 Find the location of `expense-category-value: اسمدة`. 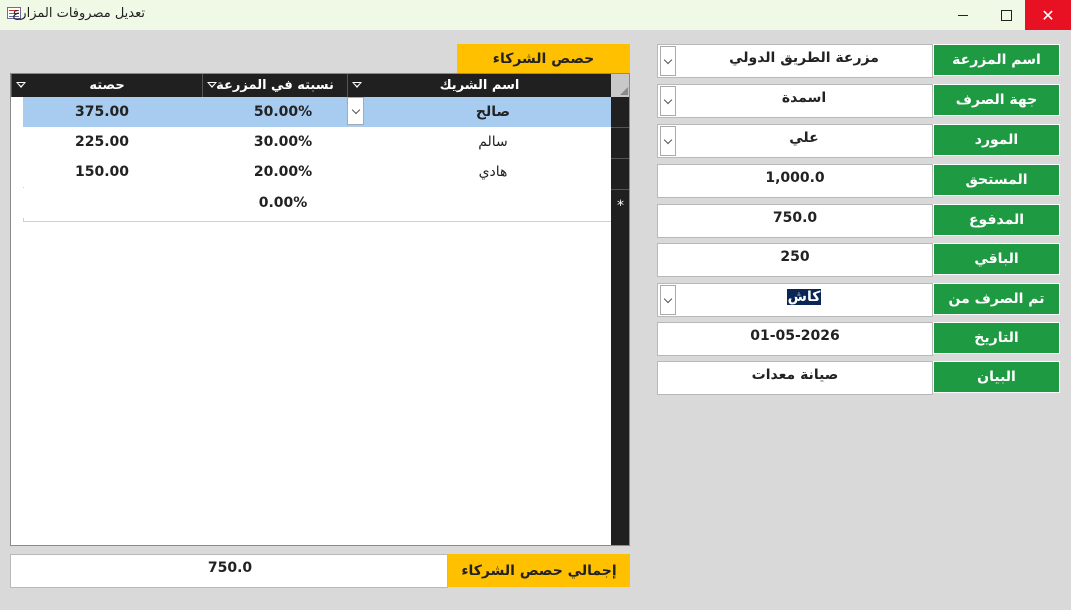

expense-category-value: اسمدة is located at coordinates (804, 98).